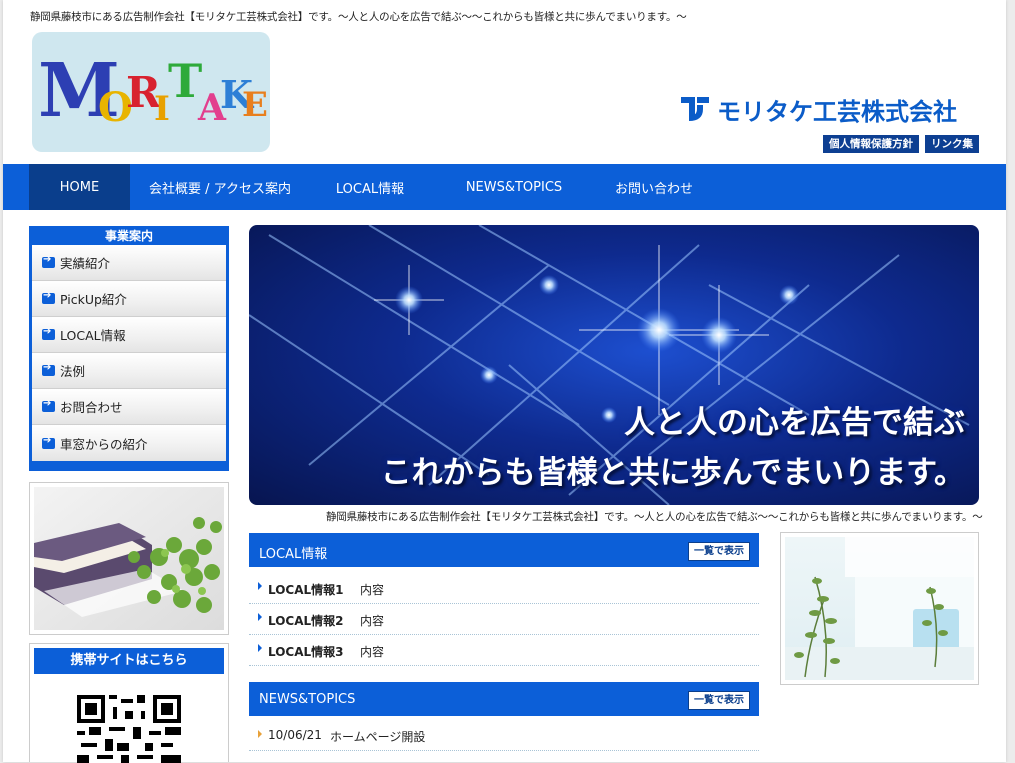  Describe the element at coordinates (306, 652) in the screenshot. I see `local-row-label: LOCAL情報3` at that location.